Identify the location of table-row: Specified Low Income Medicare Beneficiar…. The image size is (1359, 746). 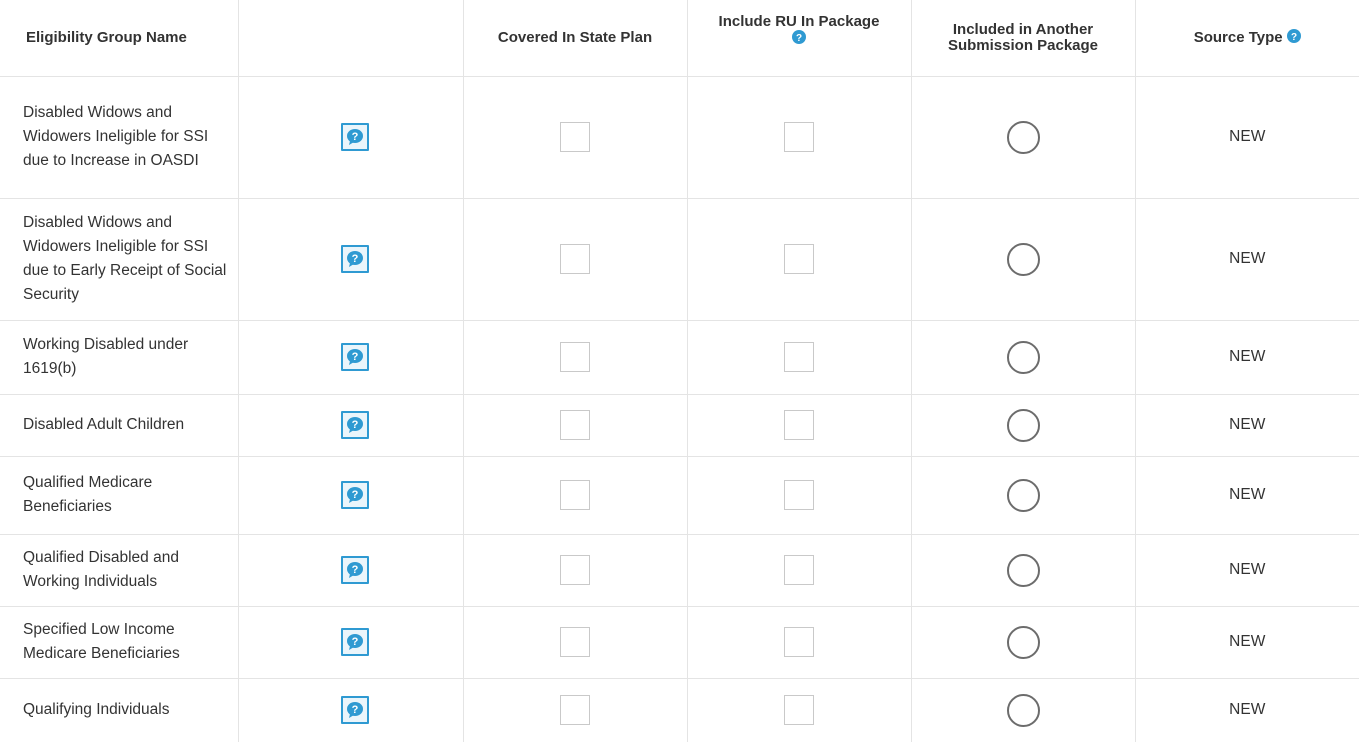
(679, 642).